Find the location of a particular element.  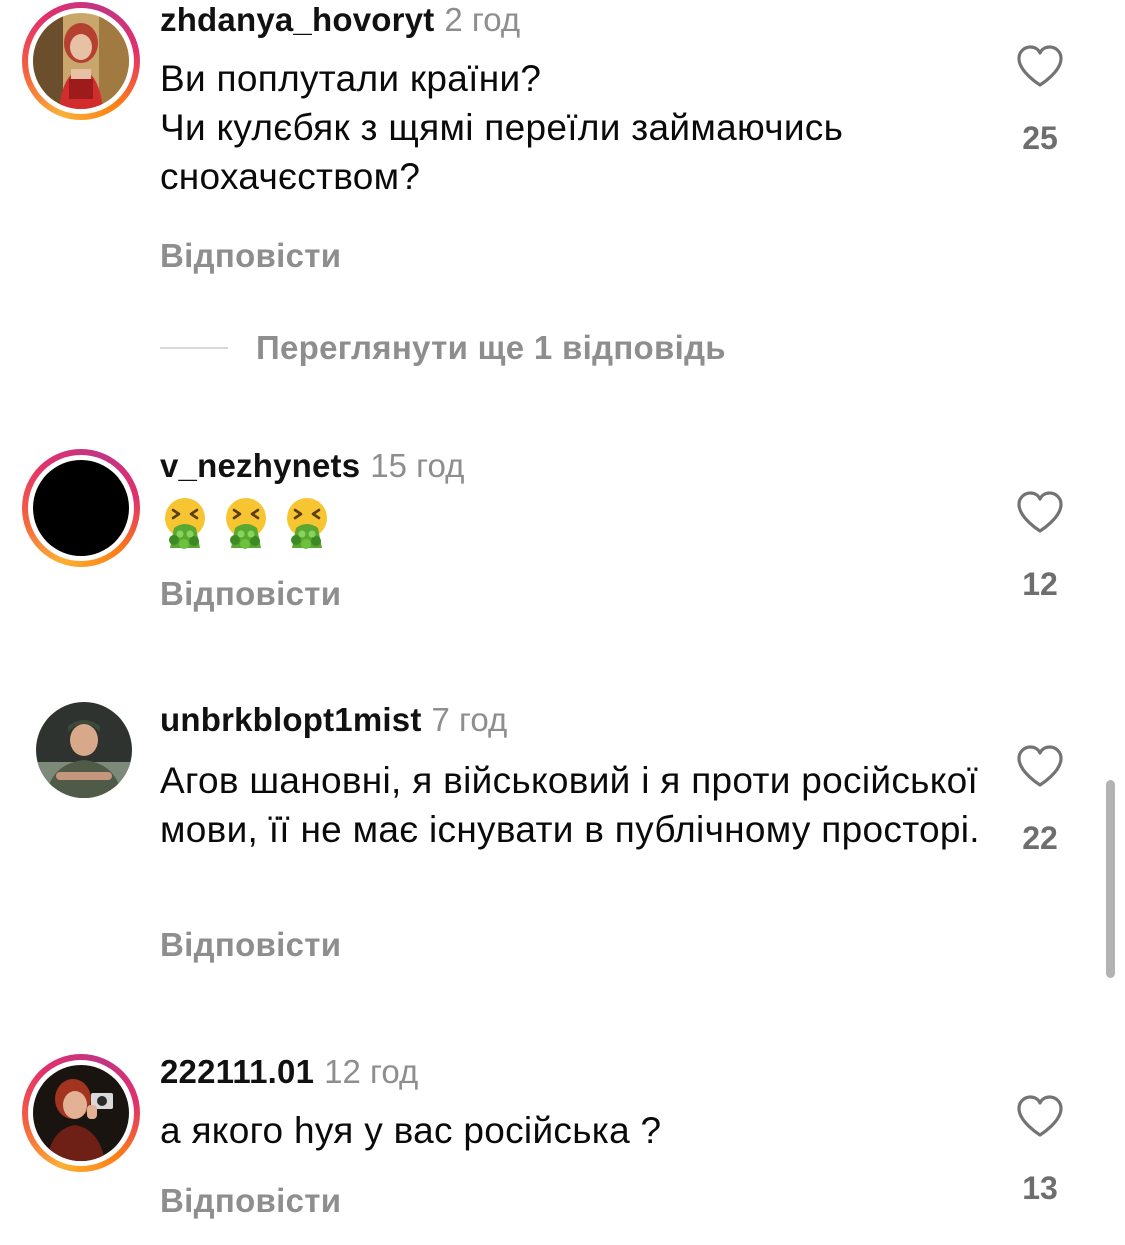

like-count: 22 is located at coordinates (1040, 838).